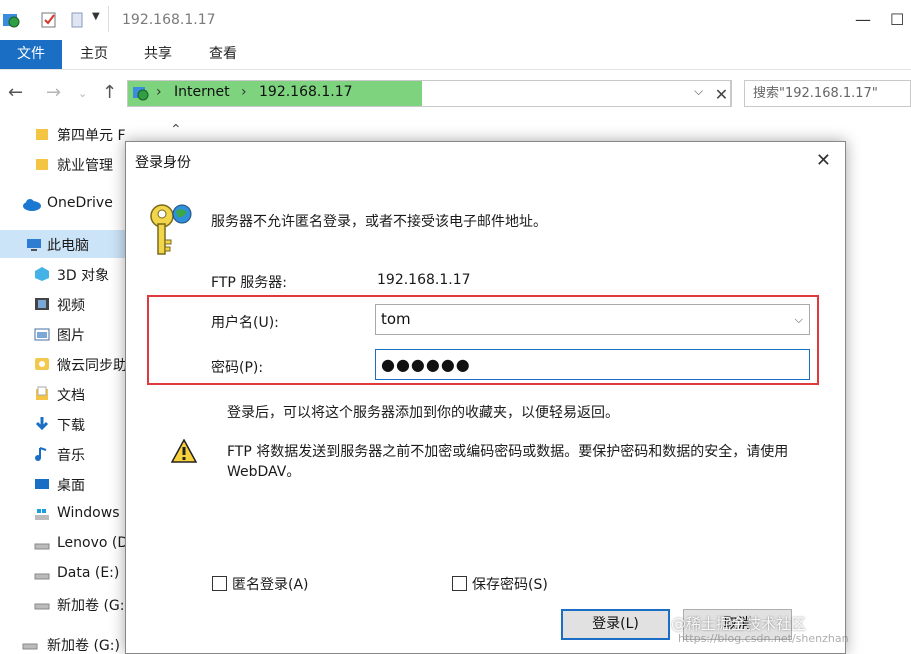 The height and width of the screenshot is (654, 911). I want to click on password-label: 密码(P):, so click(237, 368).